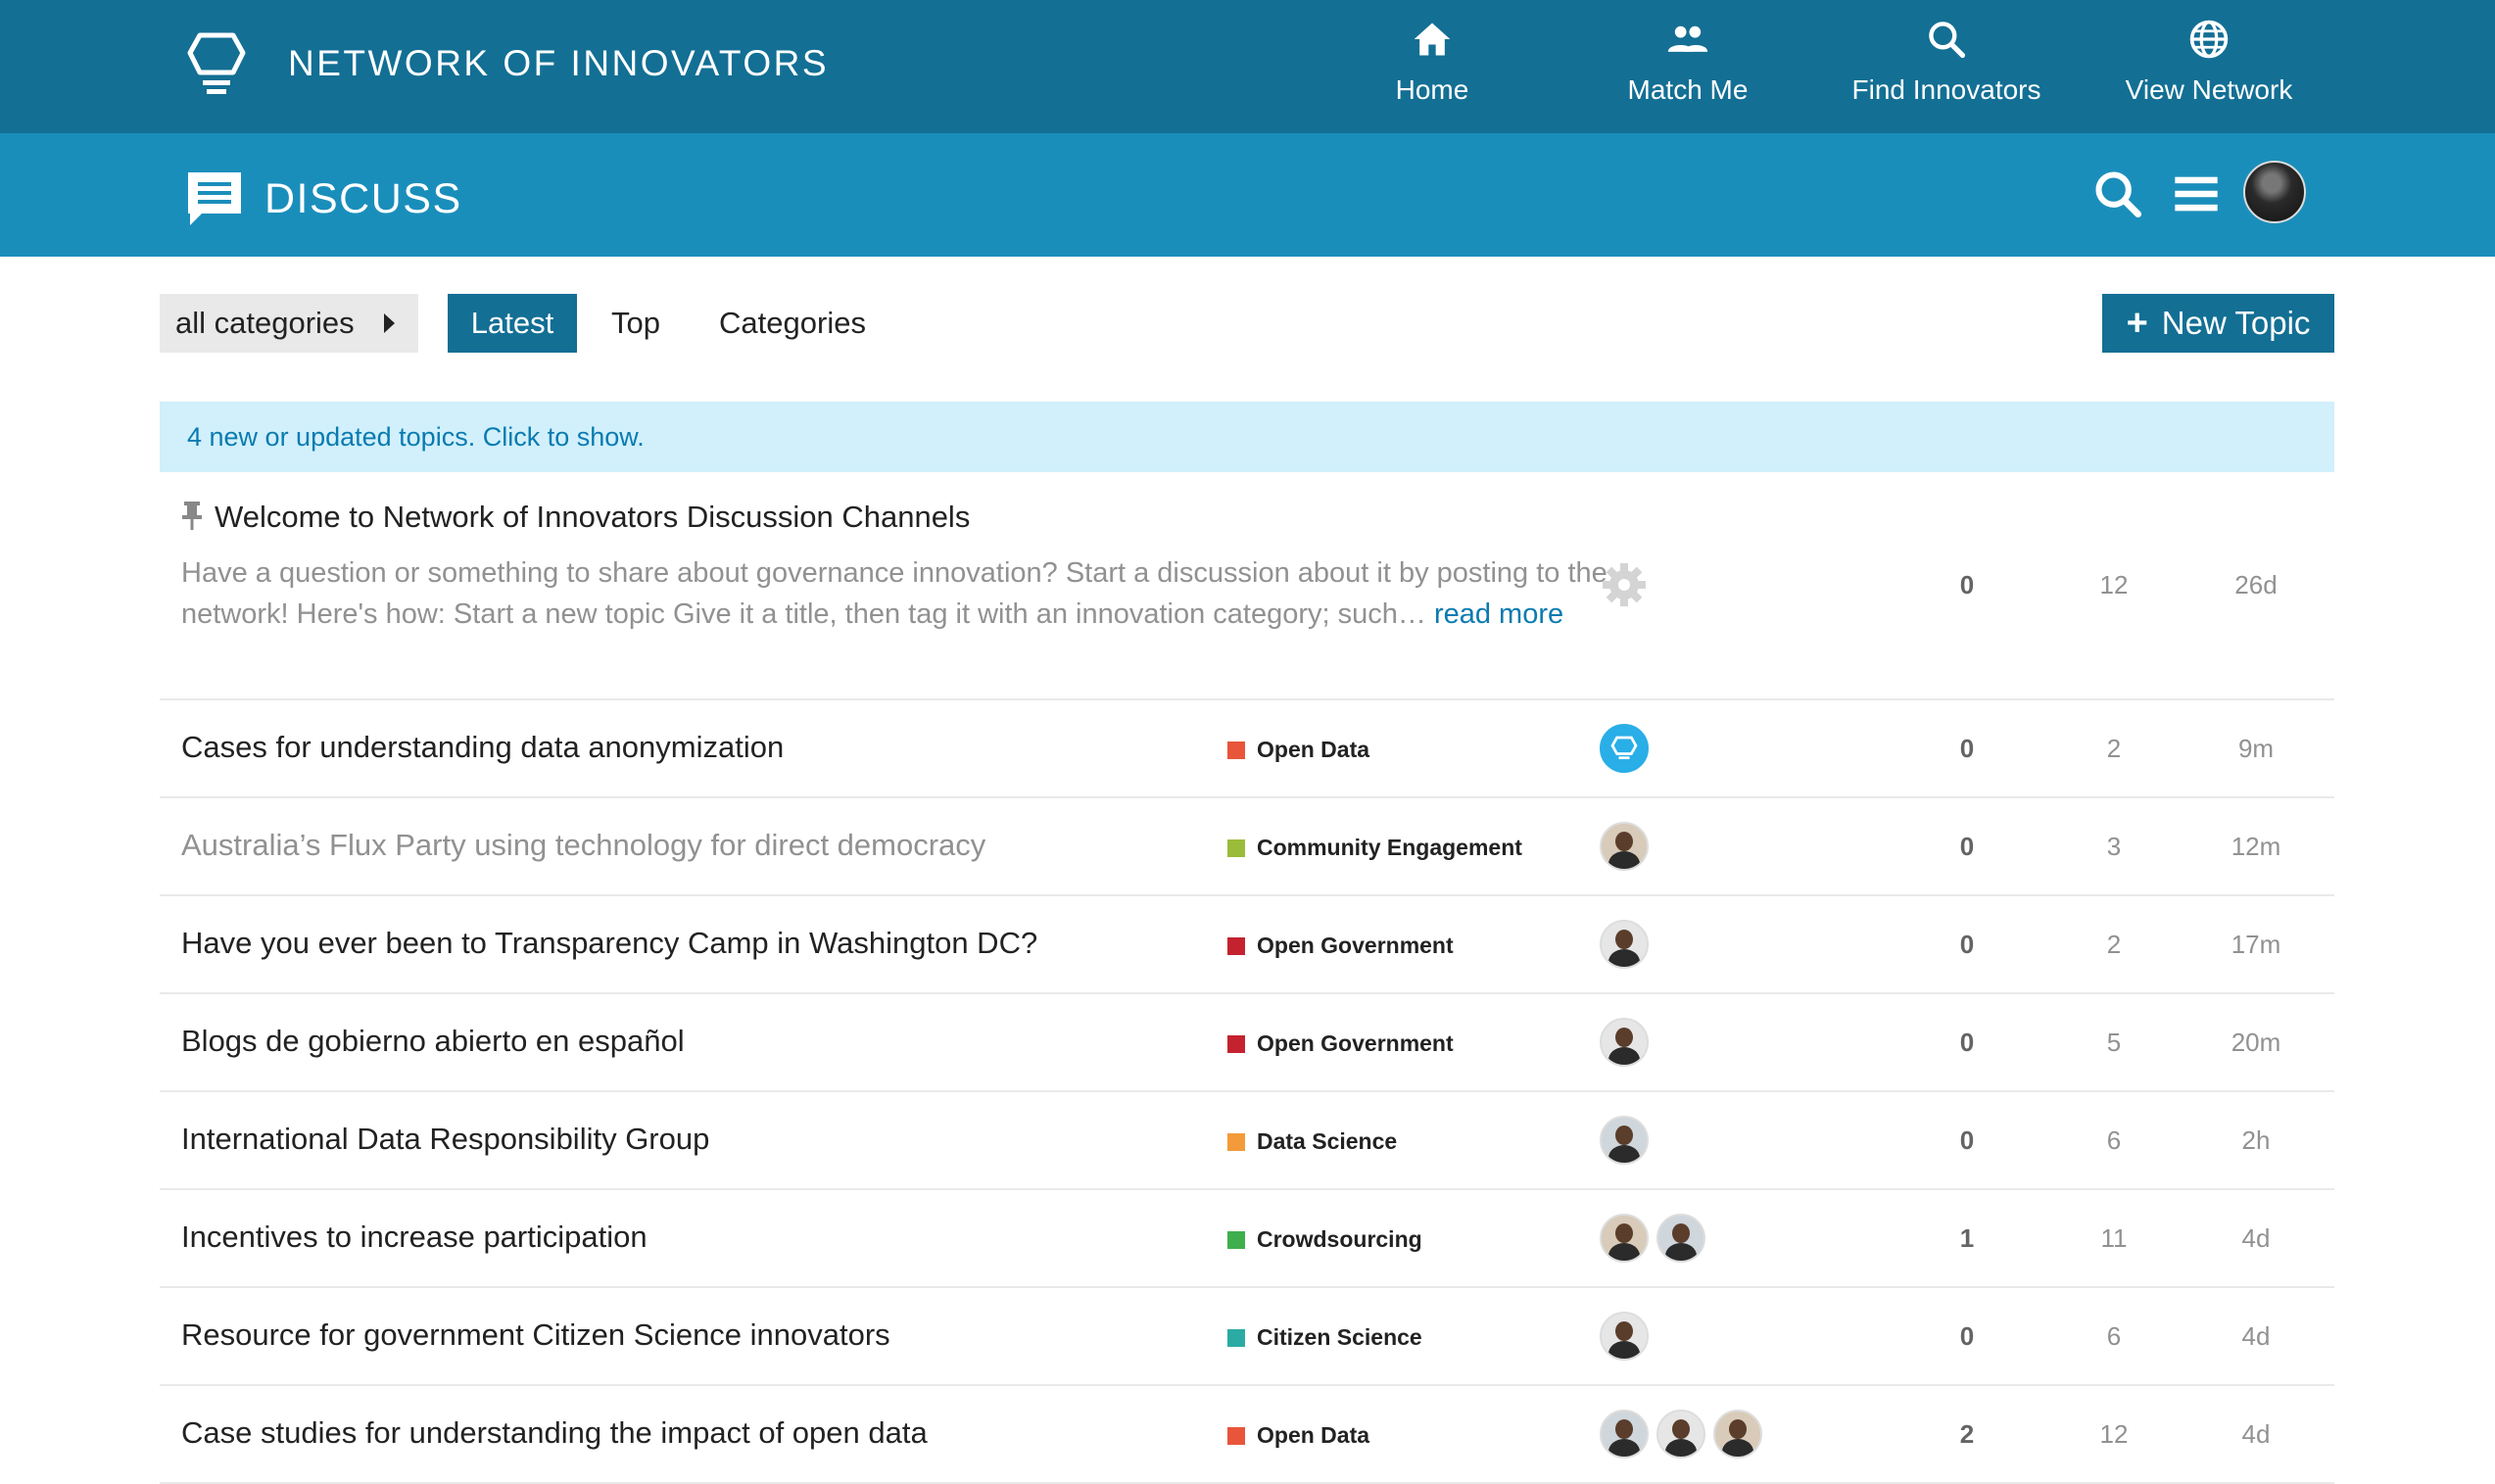 The height and width of the screenshot is (1484, 2495). What do you see at coordinates (2256, 1043) in the screenshot?
I see `activity-time: 20m` at bounding box center [2256, 1043].